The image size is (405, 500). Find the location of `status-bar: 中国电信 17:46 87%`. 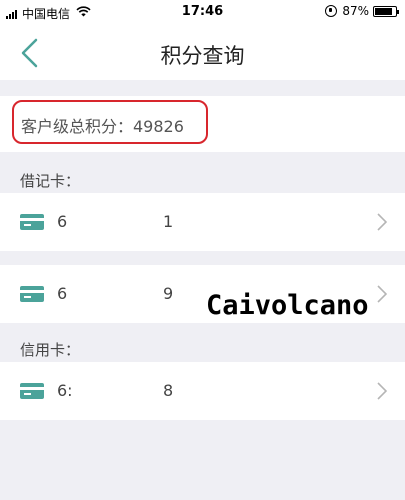

status-bar: 中国电信 17:46 87% is located at coordinates (202, 13).